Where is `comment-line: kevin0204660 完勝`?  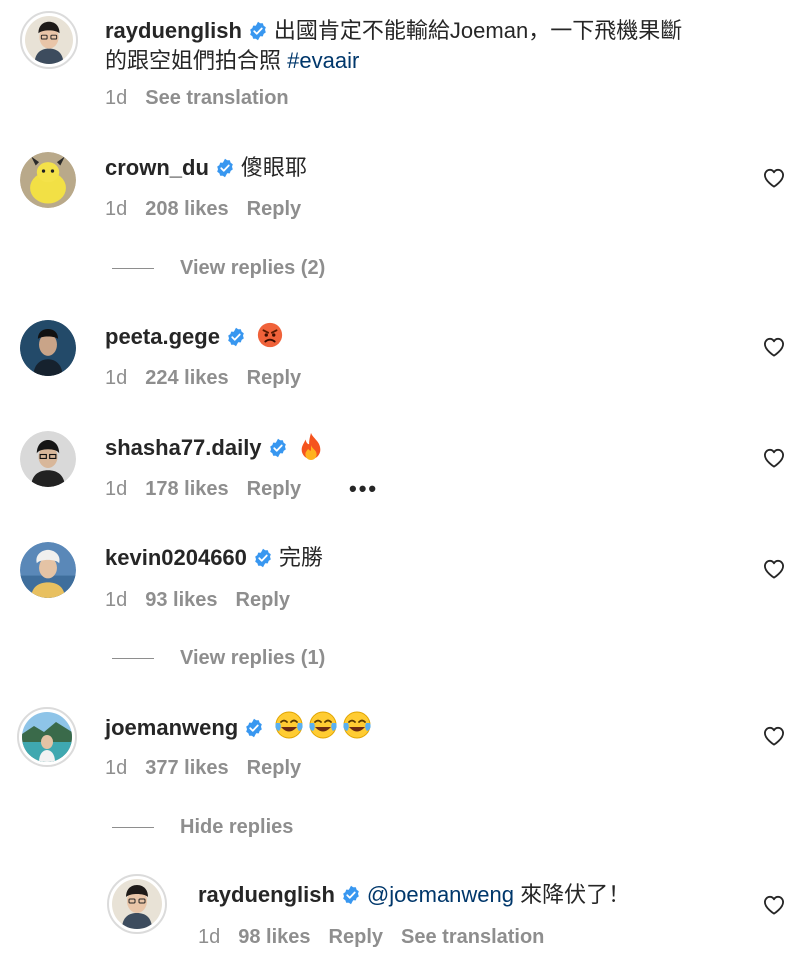 comment-line: kevin0204660 完勝 is located at coordinates (214, 558).